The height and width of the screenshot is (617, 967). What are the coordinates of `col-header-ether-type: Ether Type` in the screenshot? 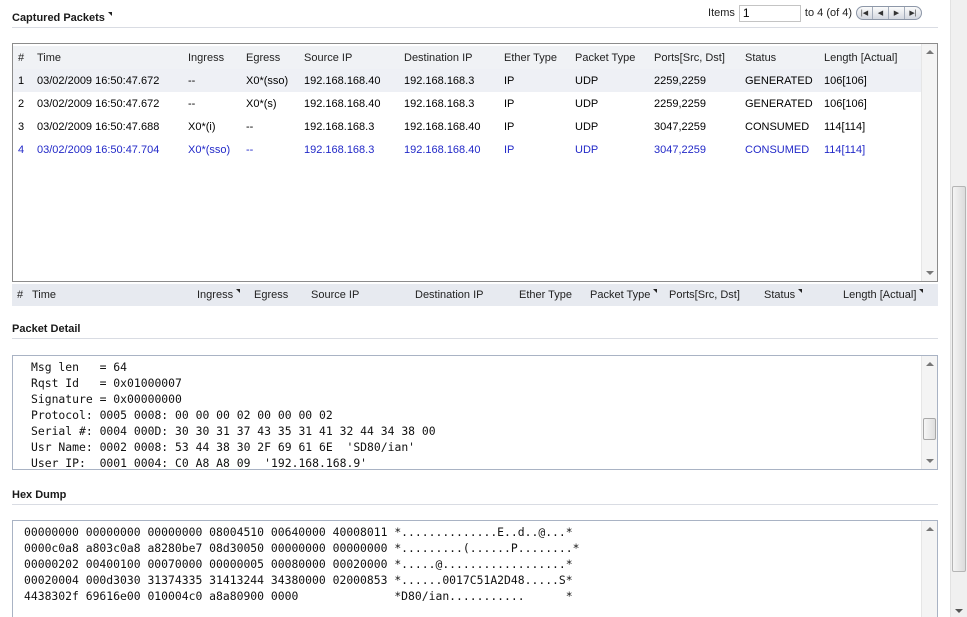 It's located at (539, 58).